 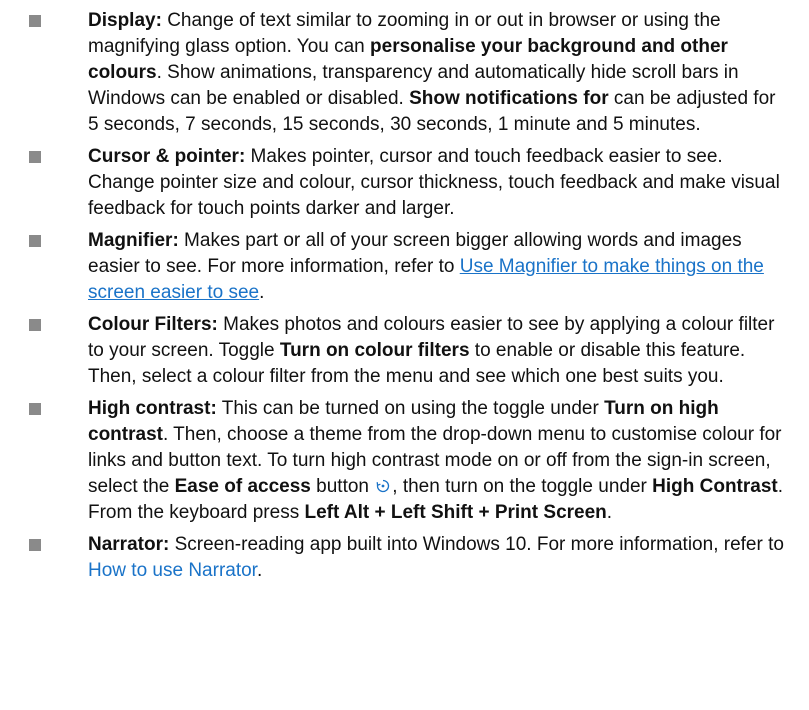 I want to click on bold-text: Magnifier:, so click(x=133, y=240).